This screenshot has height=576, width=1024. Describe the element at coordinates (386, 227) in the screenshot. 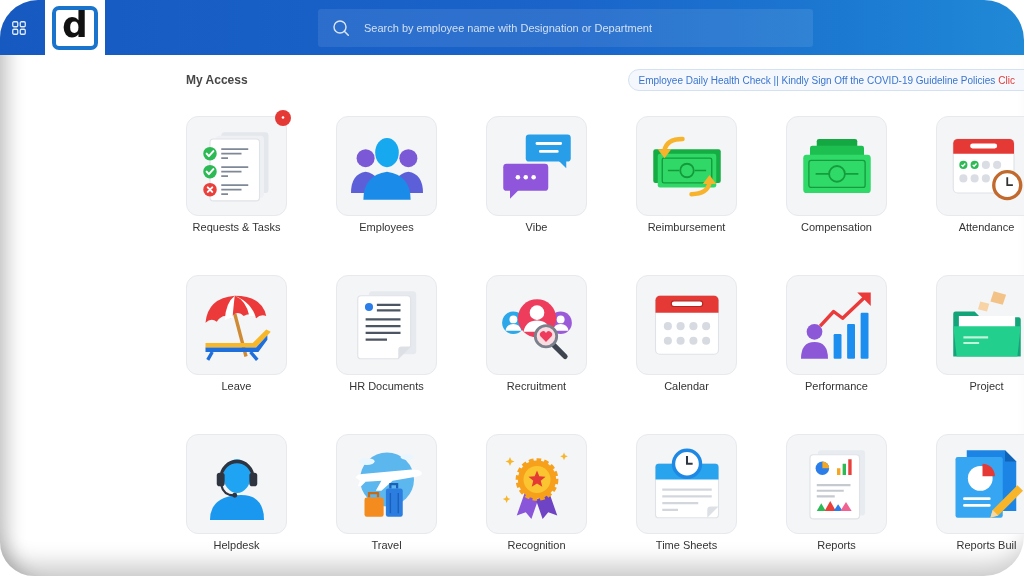

I see `app-label: Employees` at that location.